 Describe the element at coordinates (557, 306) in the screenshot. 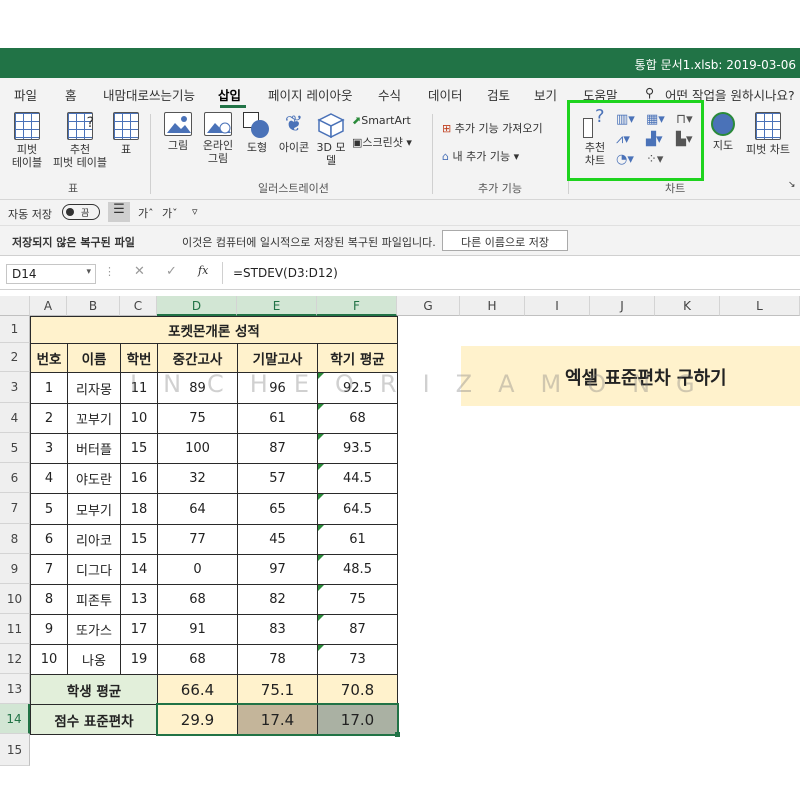

I see `column-header-8: I` at that location.